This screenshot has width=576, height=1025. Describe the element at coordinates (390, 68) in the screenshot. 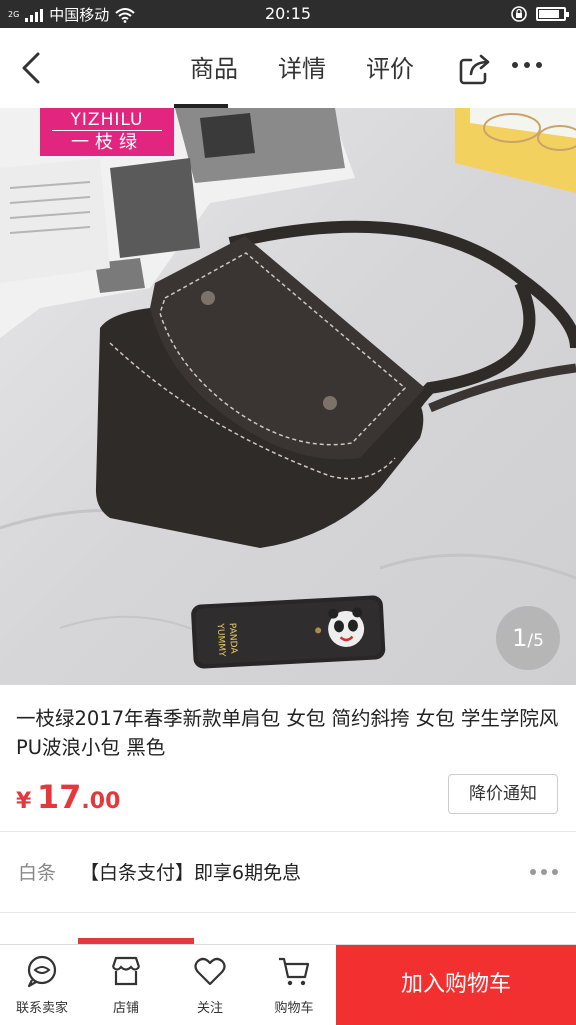

I see `tab-reviews: 评价` at that location.